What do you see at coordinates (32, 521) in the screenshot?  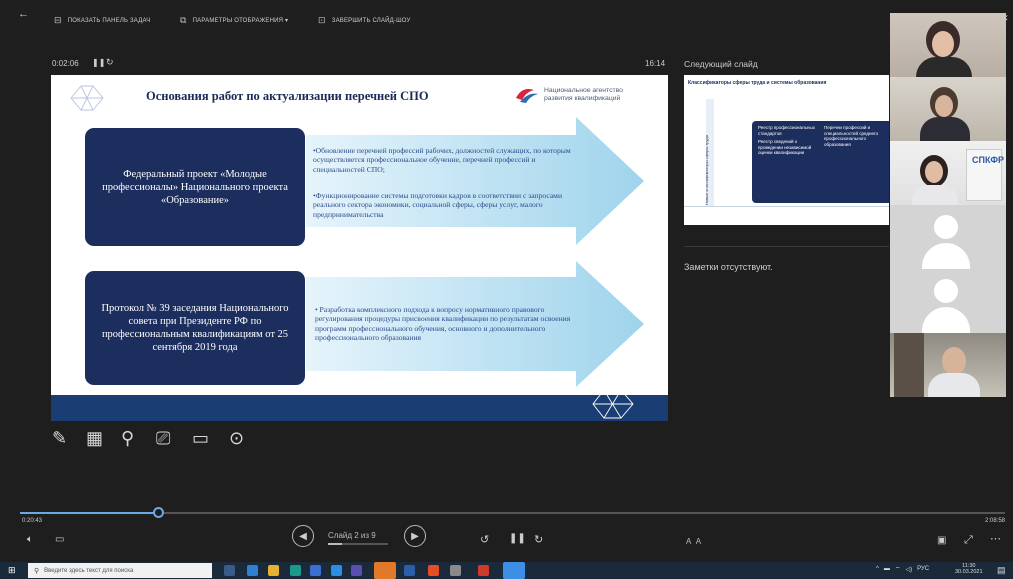 I see `video-elapsed-time: 0:20:43` at bounding box center [32, 521].